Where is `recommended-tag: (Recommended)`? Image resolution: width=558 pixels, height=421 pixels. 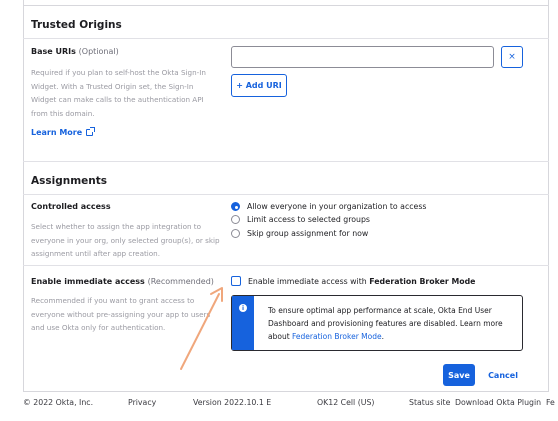
recommended-tag: (Recommended) is located at coordinates (180, 281).